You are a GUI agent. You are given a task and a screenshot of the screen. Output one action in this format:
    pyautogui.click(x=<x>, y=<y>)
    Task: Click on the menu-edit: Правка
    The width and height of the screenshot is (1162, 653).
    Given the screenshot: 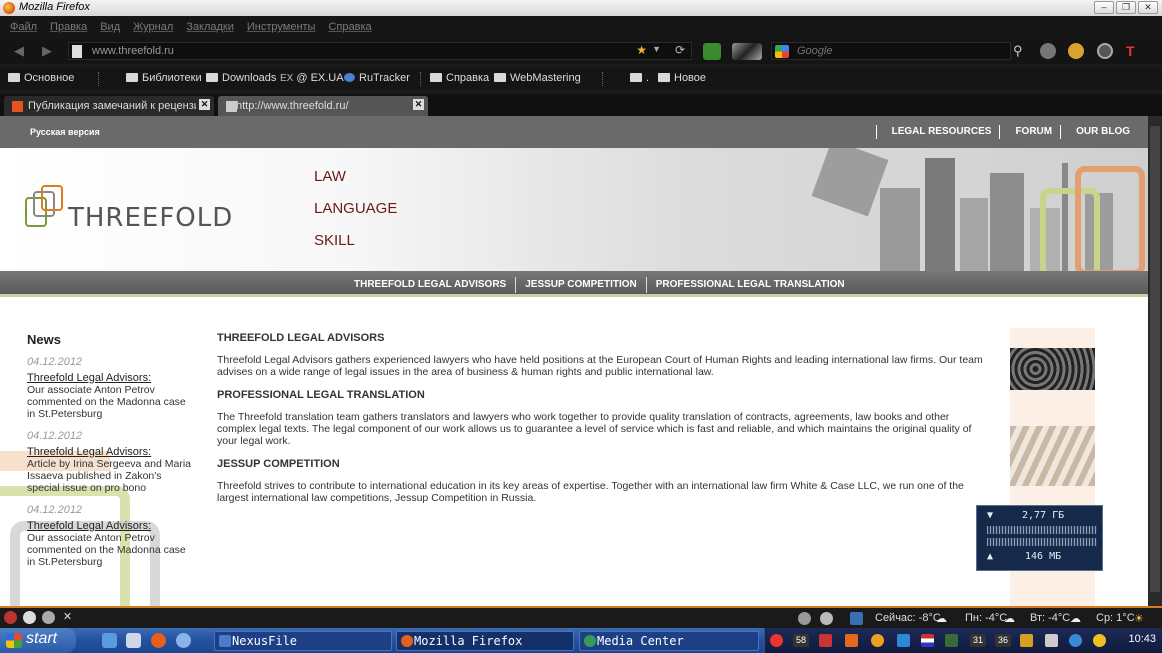 What is the action you would take?
    pyautogui.click(x=68, y=27)
    